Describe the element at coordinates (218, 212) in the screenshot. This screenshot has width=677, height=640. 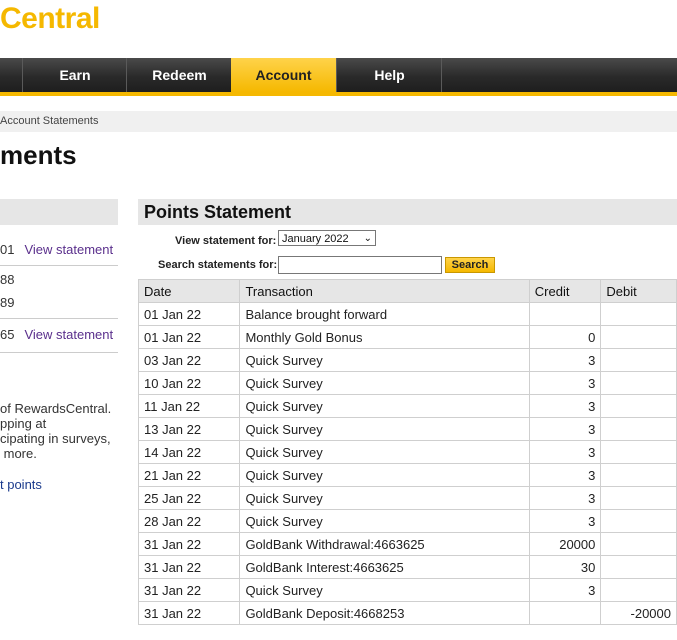
I see `panel-title: Points Statement` at that location.